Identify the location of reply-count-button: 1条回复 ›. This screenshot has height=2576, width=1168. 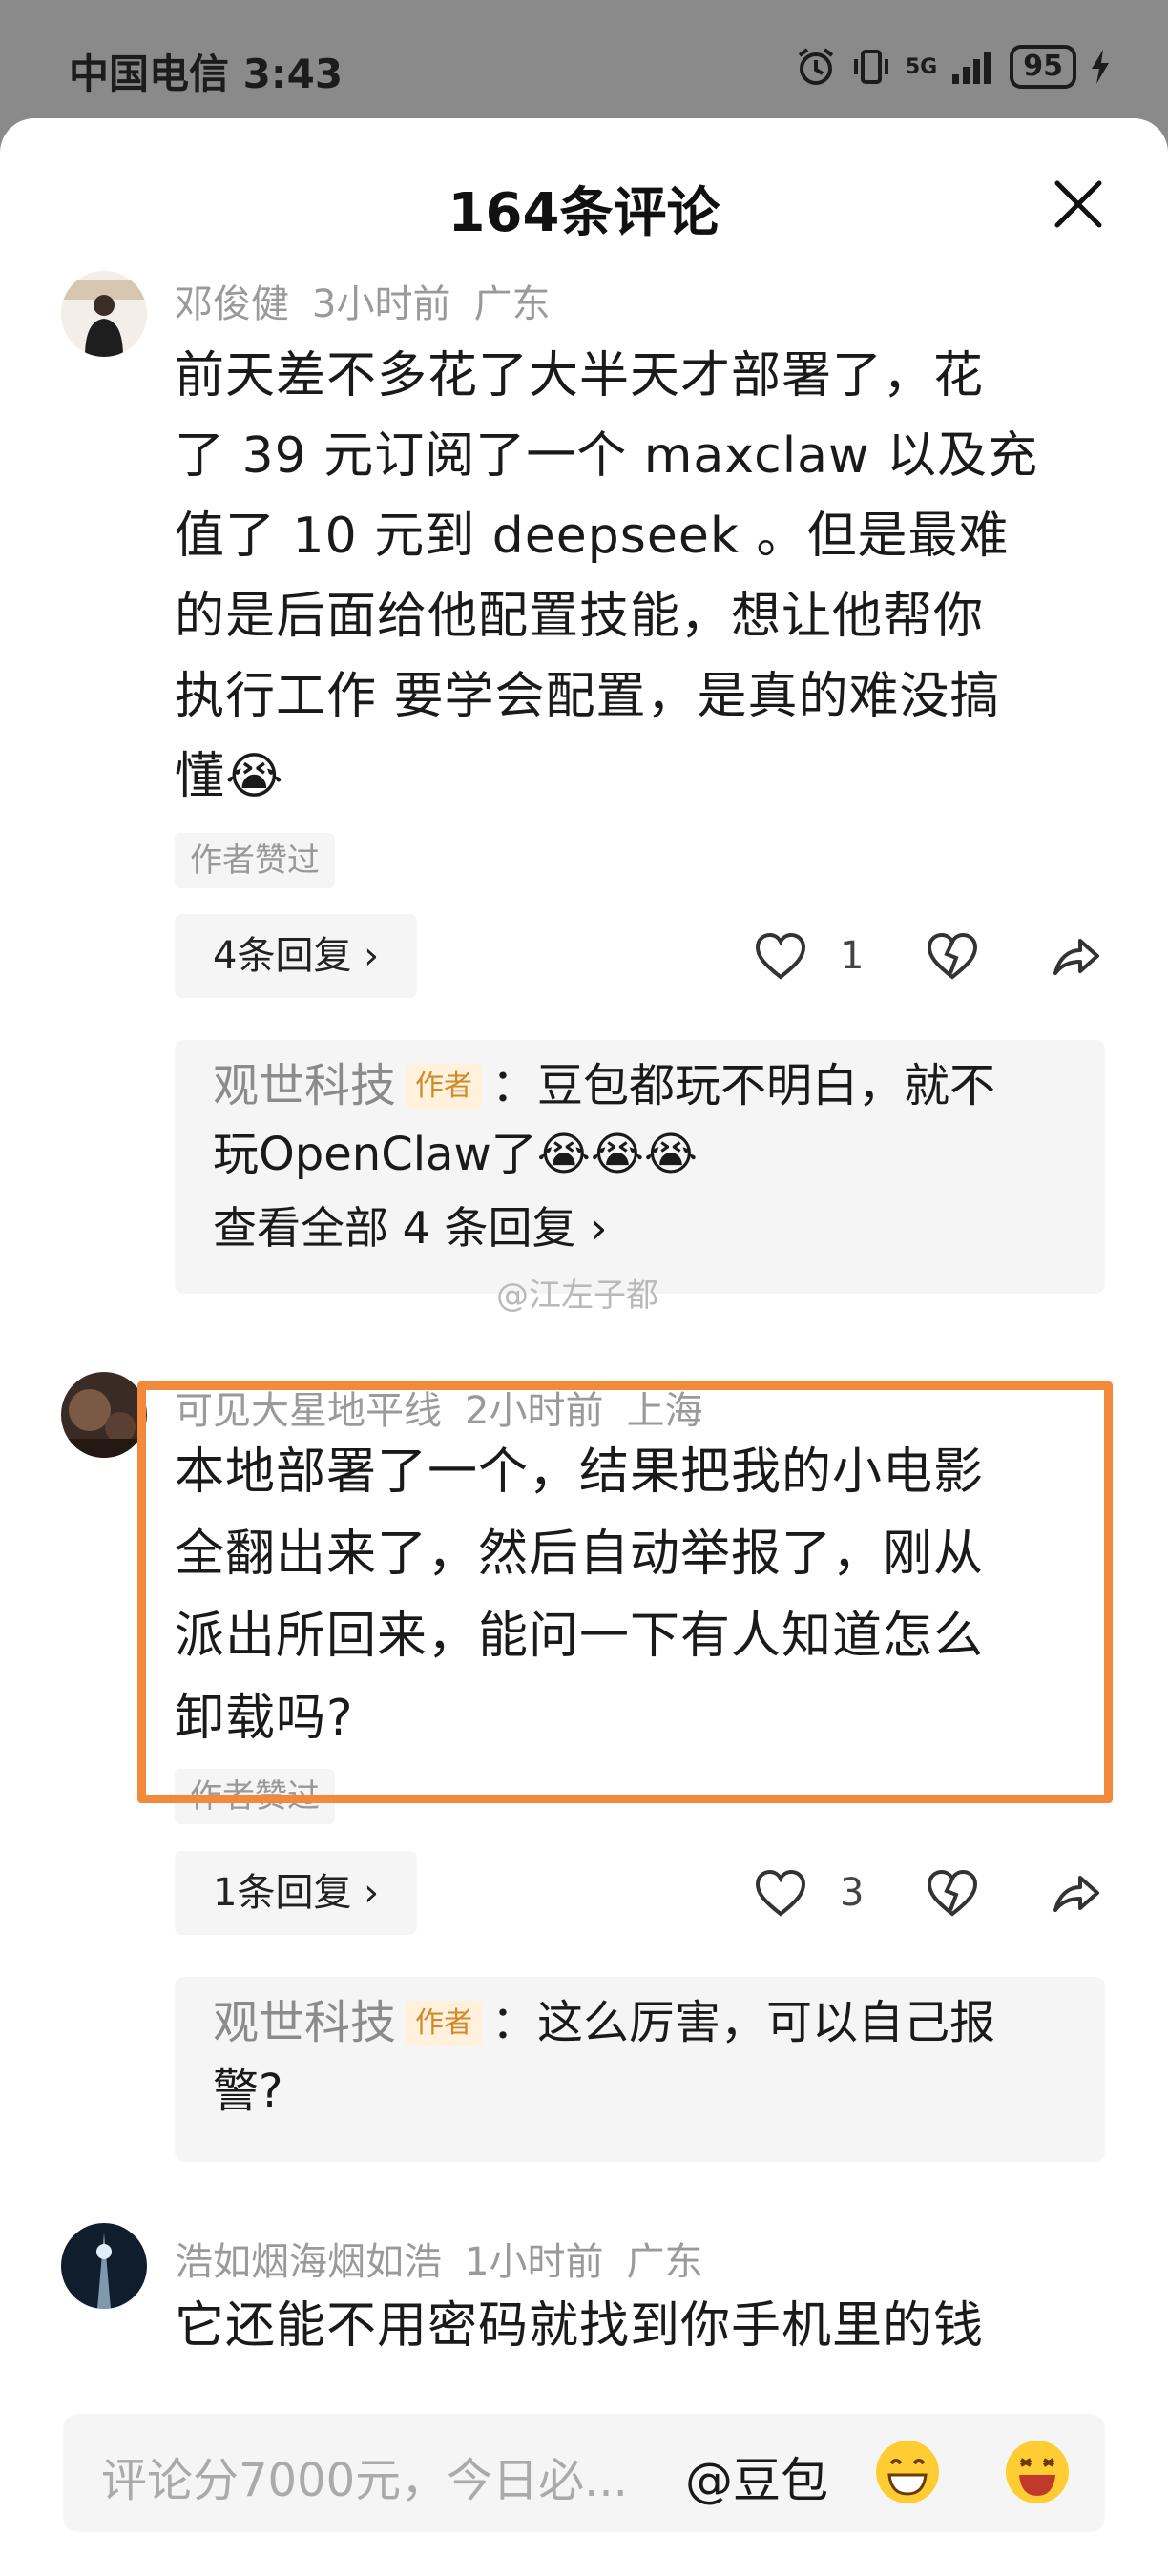
(296, 1893).